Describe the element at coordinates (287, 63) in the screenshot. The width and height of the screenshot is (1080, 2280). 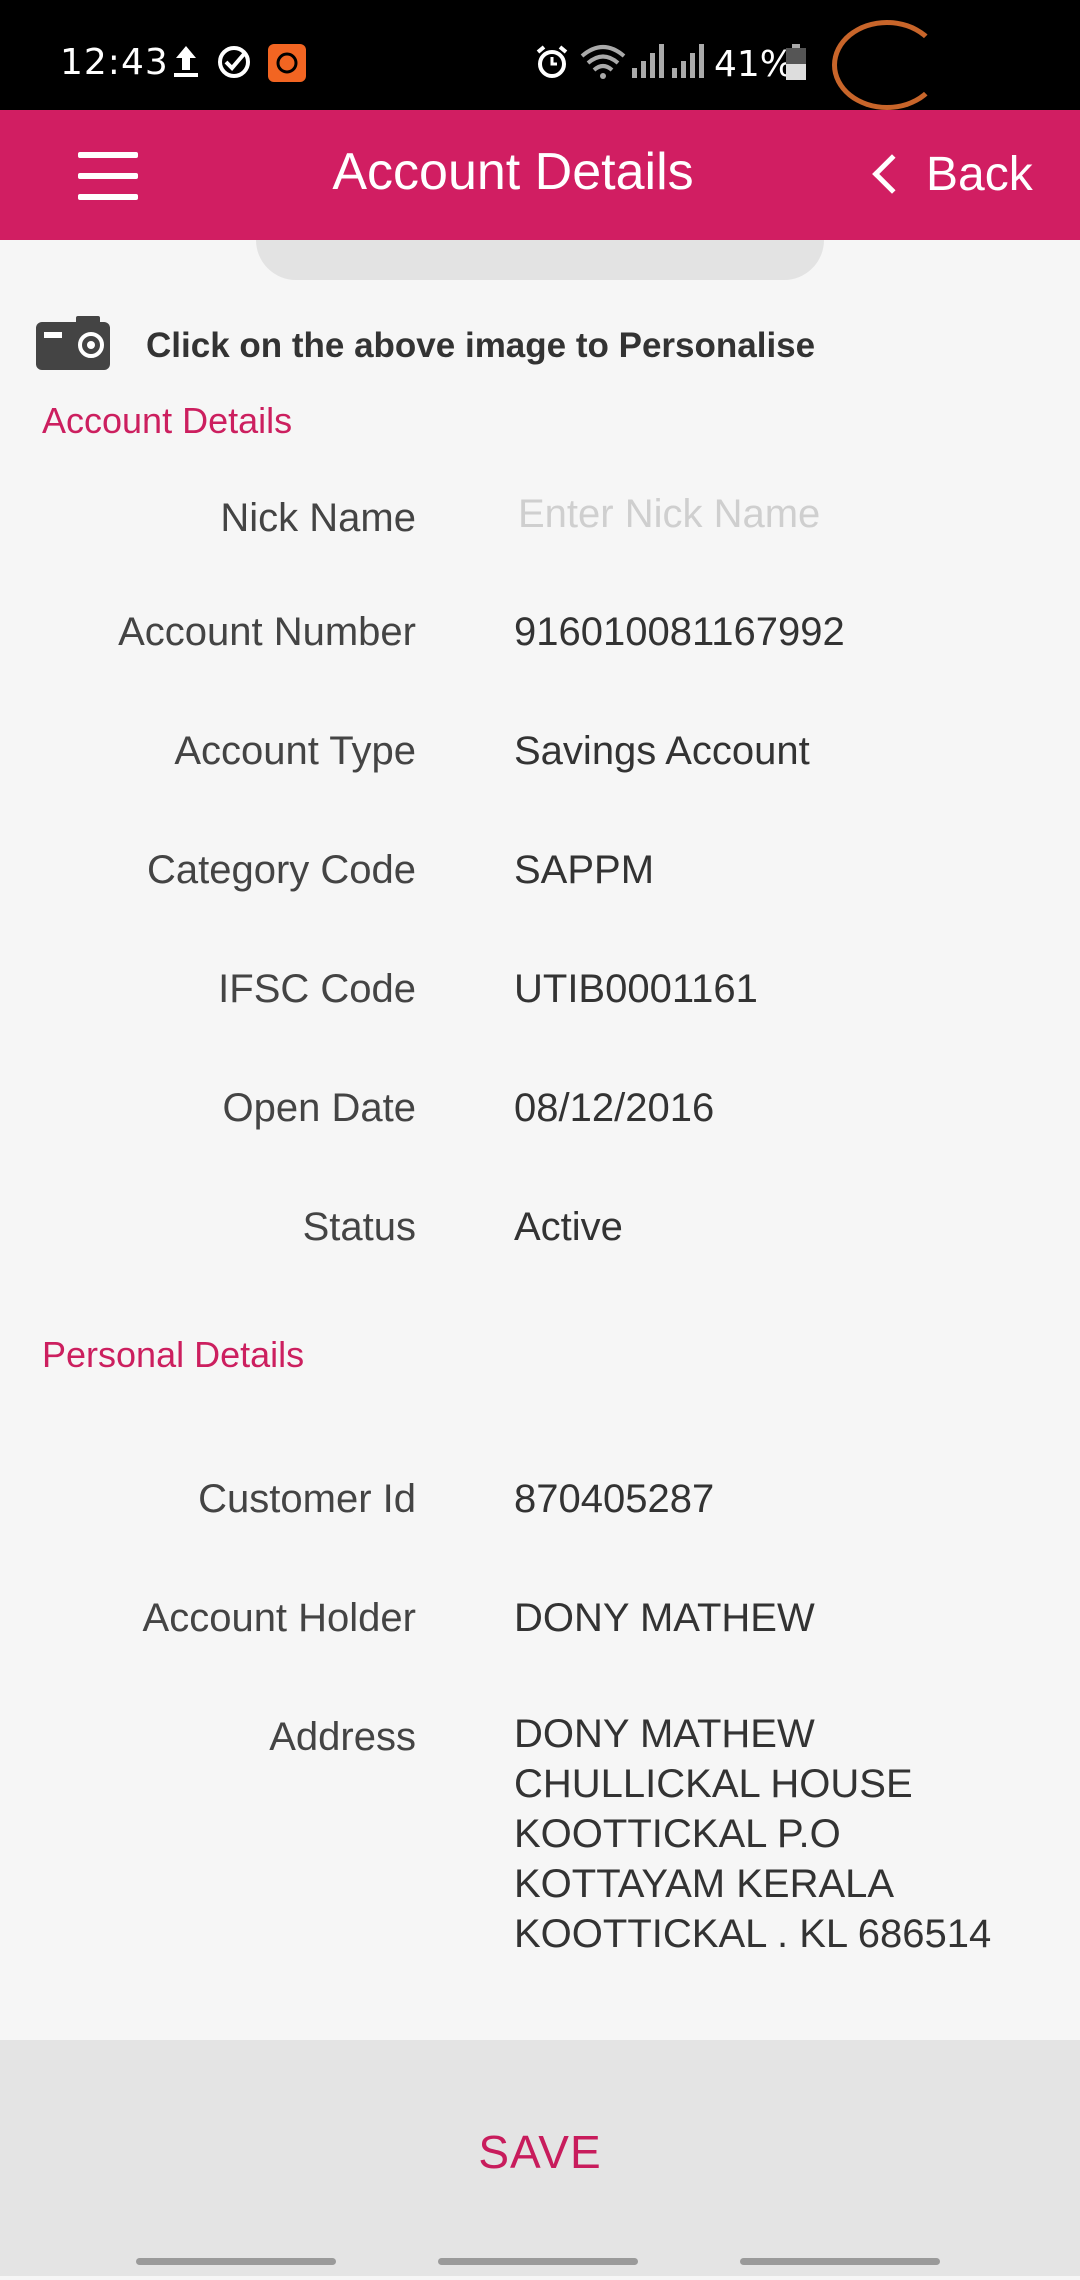
I see `app-badge-icon` at that location.